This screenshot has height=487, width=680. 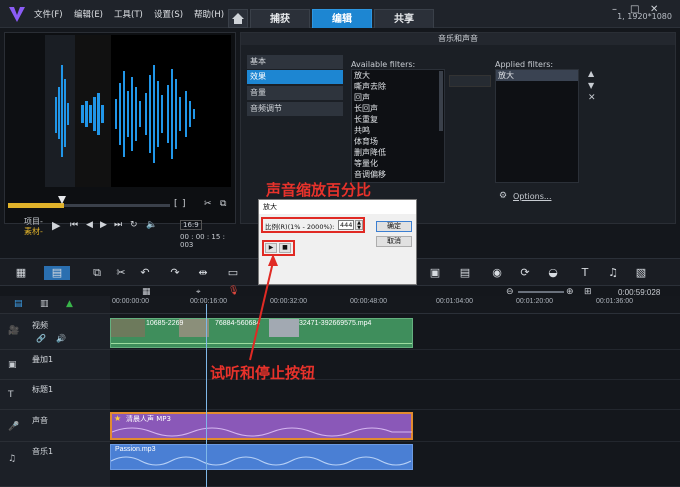 What do you see at coordinates (470, 81) in the screenshot?
I see `add-filter-button` at bounding box center [470, 81].